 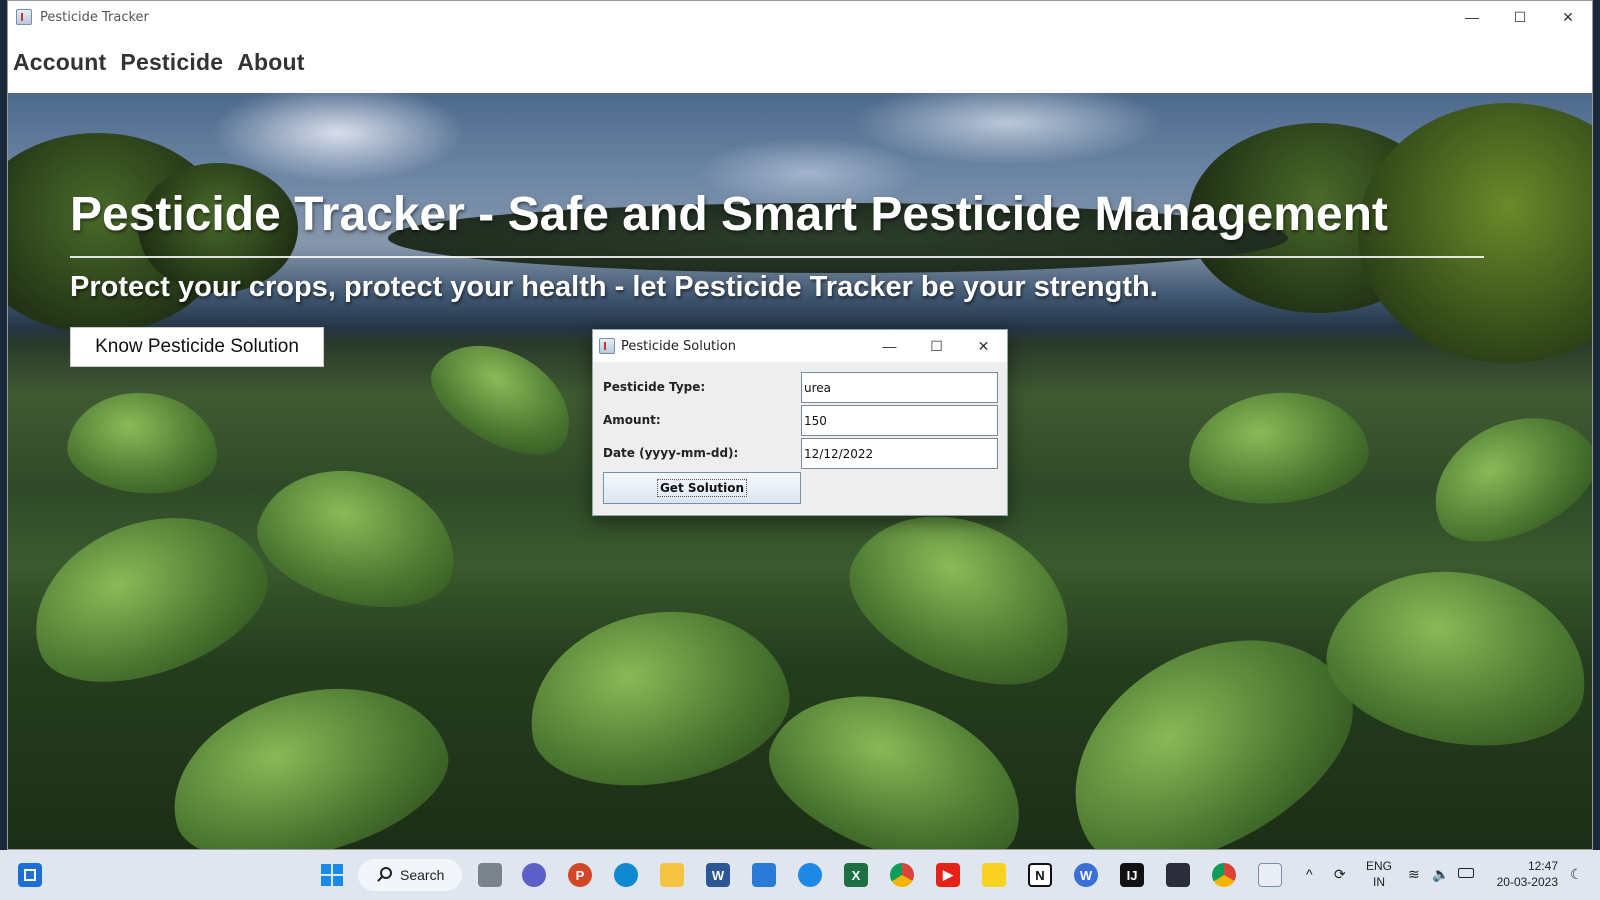 I want to click on sync-icon: ⟳, so click(x=1340, y=874).